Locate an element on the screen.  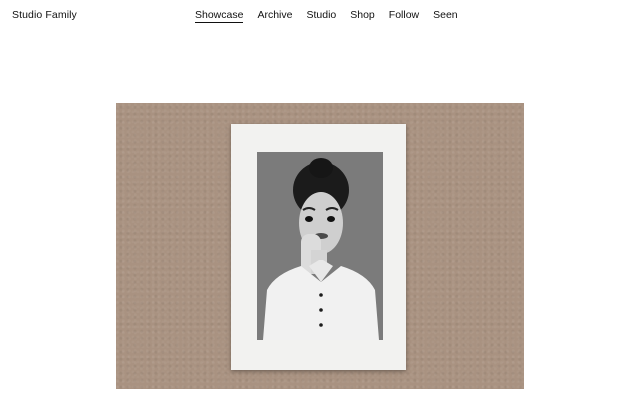
nav-studio: Studio is located at coordinates (321, 16).